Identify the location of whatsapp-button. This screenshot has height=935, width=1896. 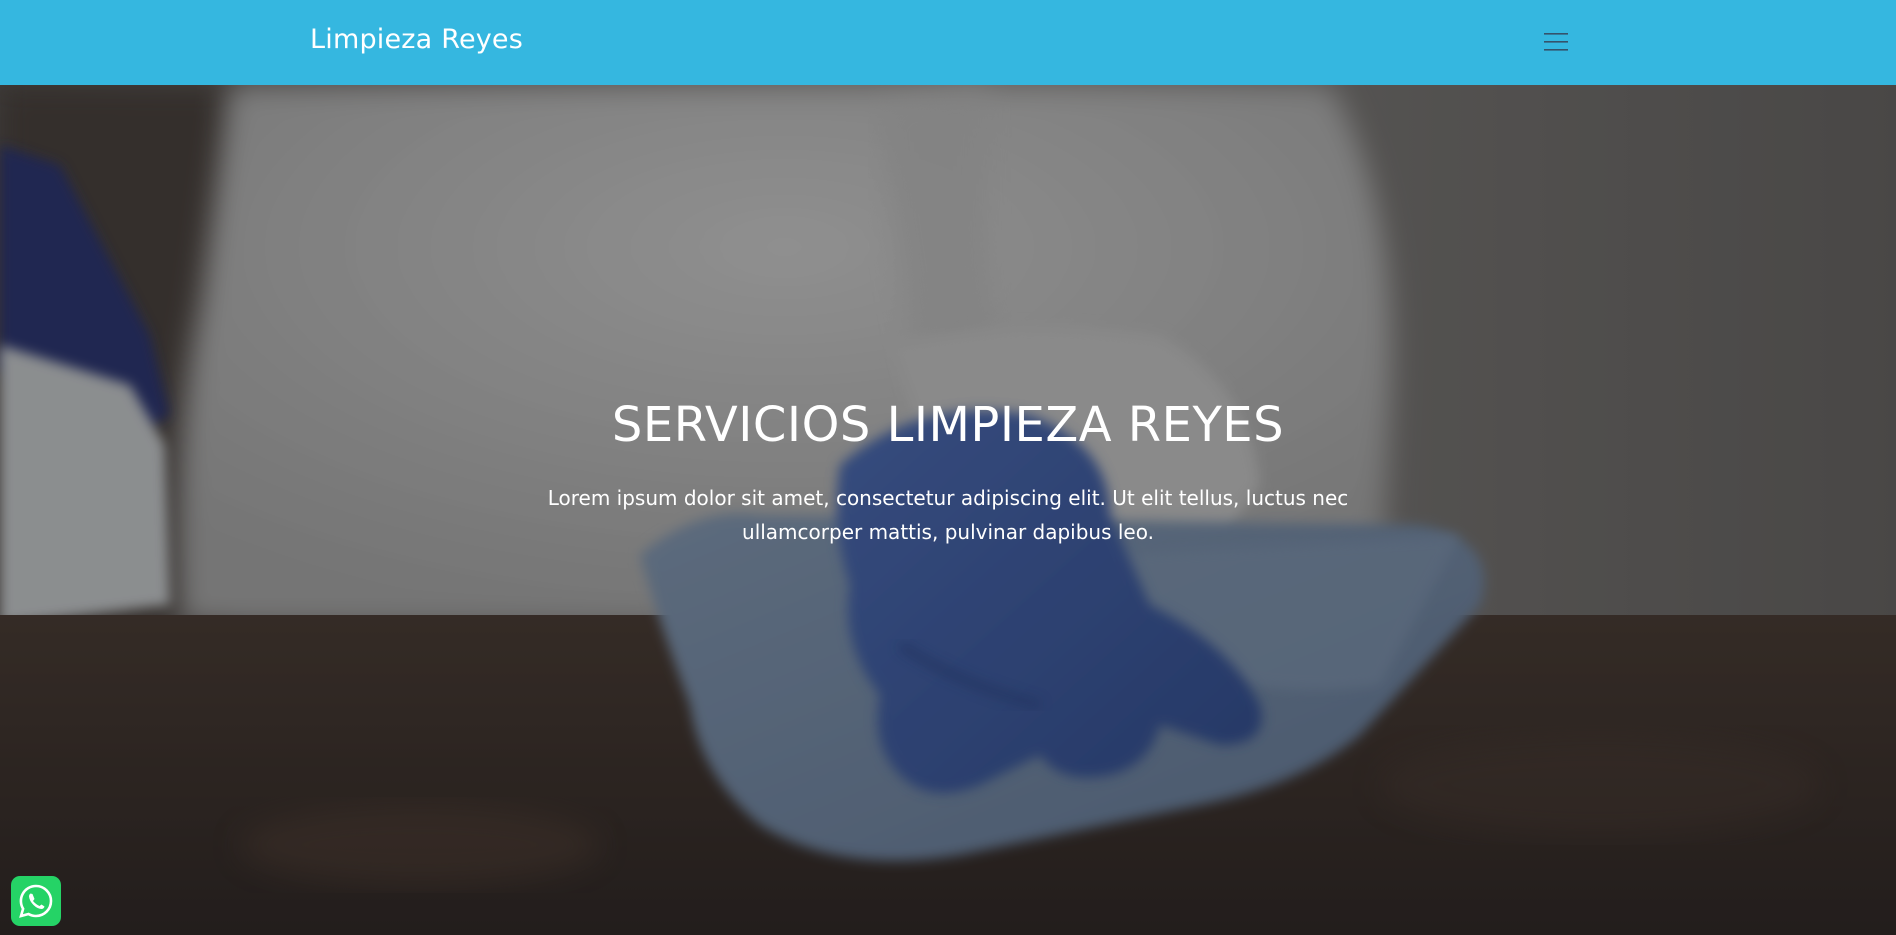
(36, 901).